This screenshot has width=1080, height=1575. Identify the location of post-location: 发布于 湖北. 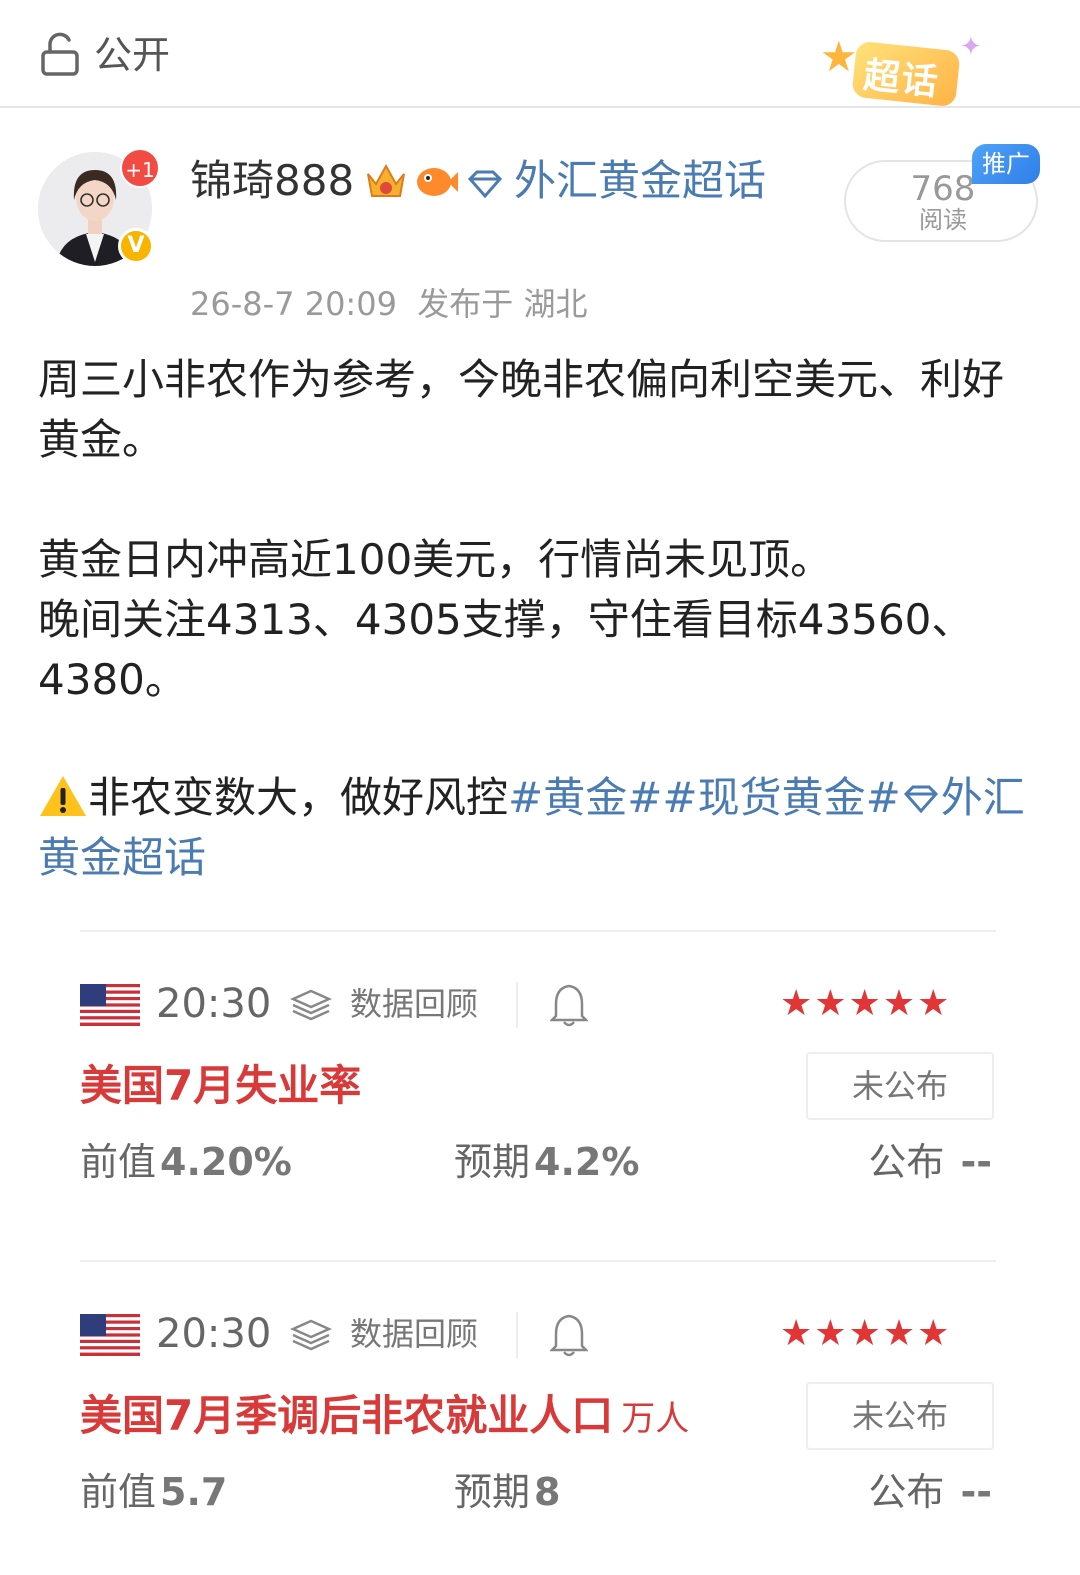
(502, 304).